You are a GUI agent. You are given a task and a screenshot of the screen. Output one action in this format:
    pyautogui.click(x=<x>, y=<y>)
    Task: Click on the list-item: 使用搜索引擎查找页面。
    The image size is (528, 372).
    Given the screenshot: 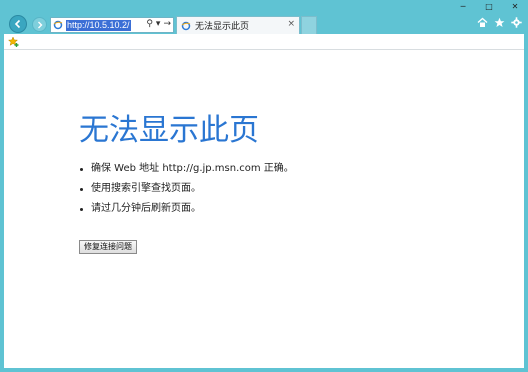 What is the action you would take?
    pyautogui.click(x=186, y=192)
    